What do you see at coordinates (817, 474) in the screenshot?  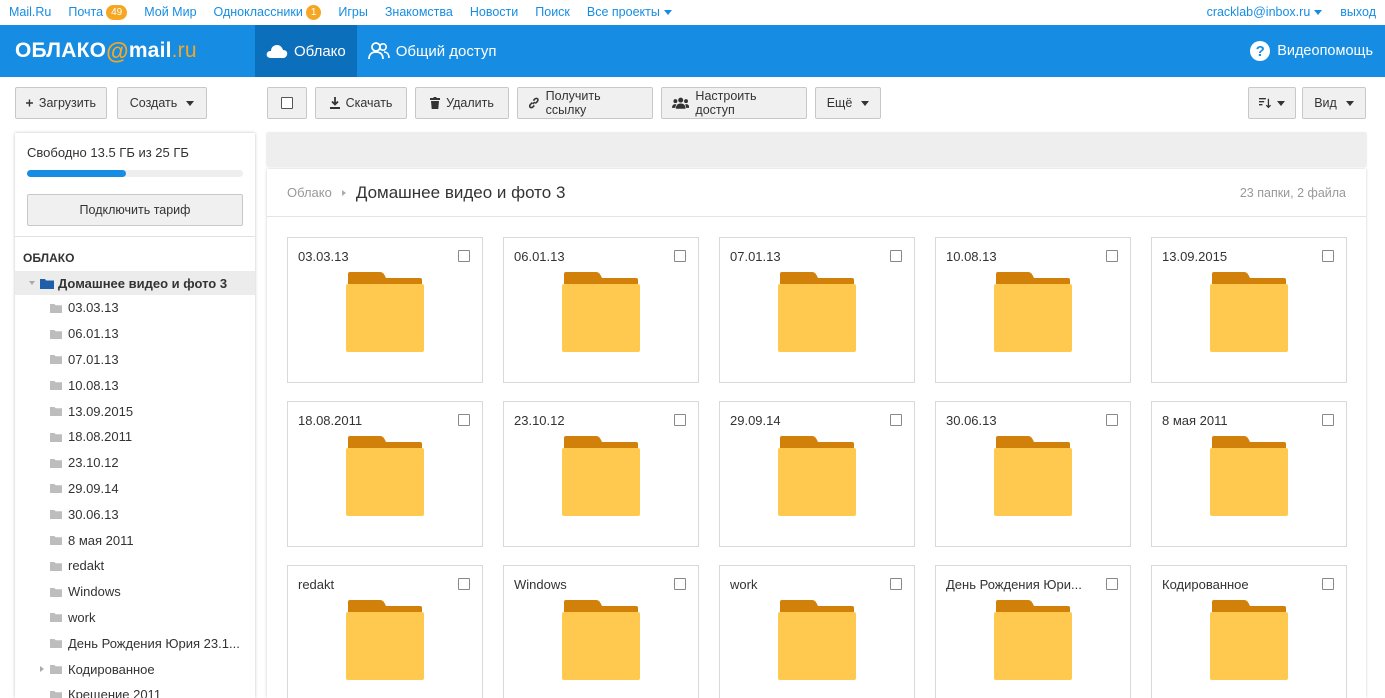 I see `folder-card: 29.09.14` at bounding box center [817, 474].